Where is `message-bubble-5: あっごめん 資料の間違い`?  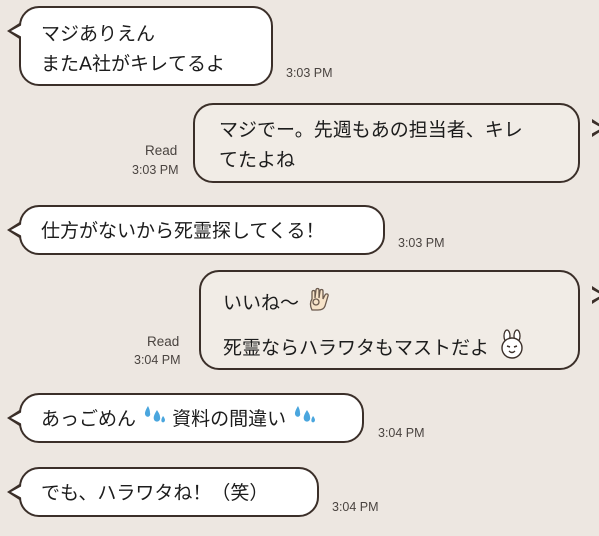 message-bubble-5: あっごめん 資料の間違い is located at coordinates (185, 418).